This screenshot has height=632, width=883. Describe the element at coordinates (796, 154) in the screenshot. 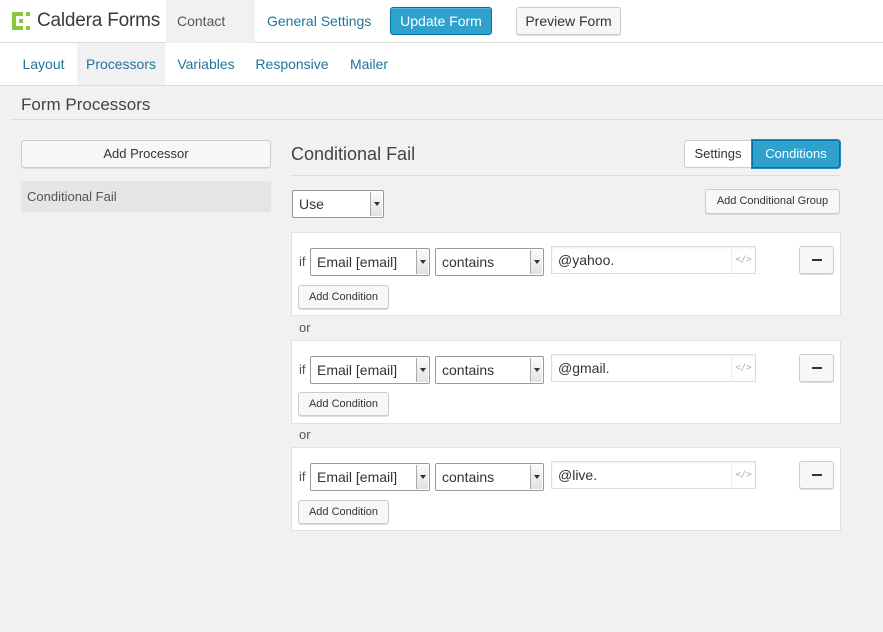

I see `tab-conditions: Conditions` at that location.